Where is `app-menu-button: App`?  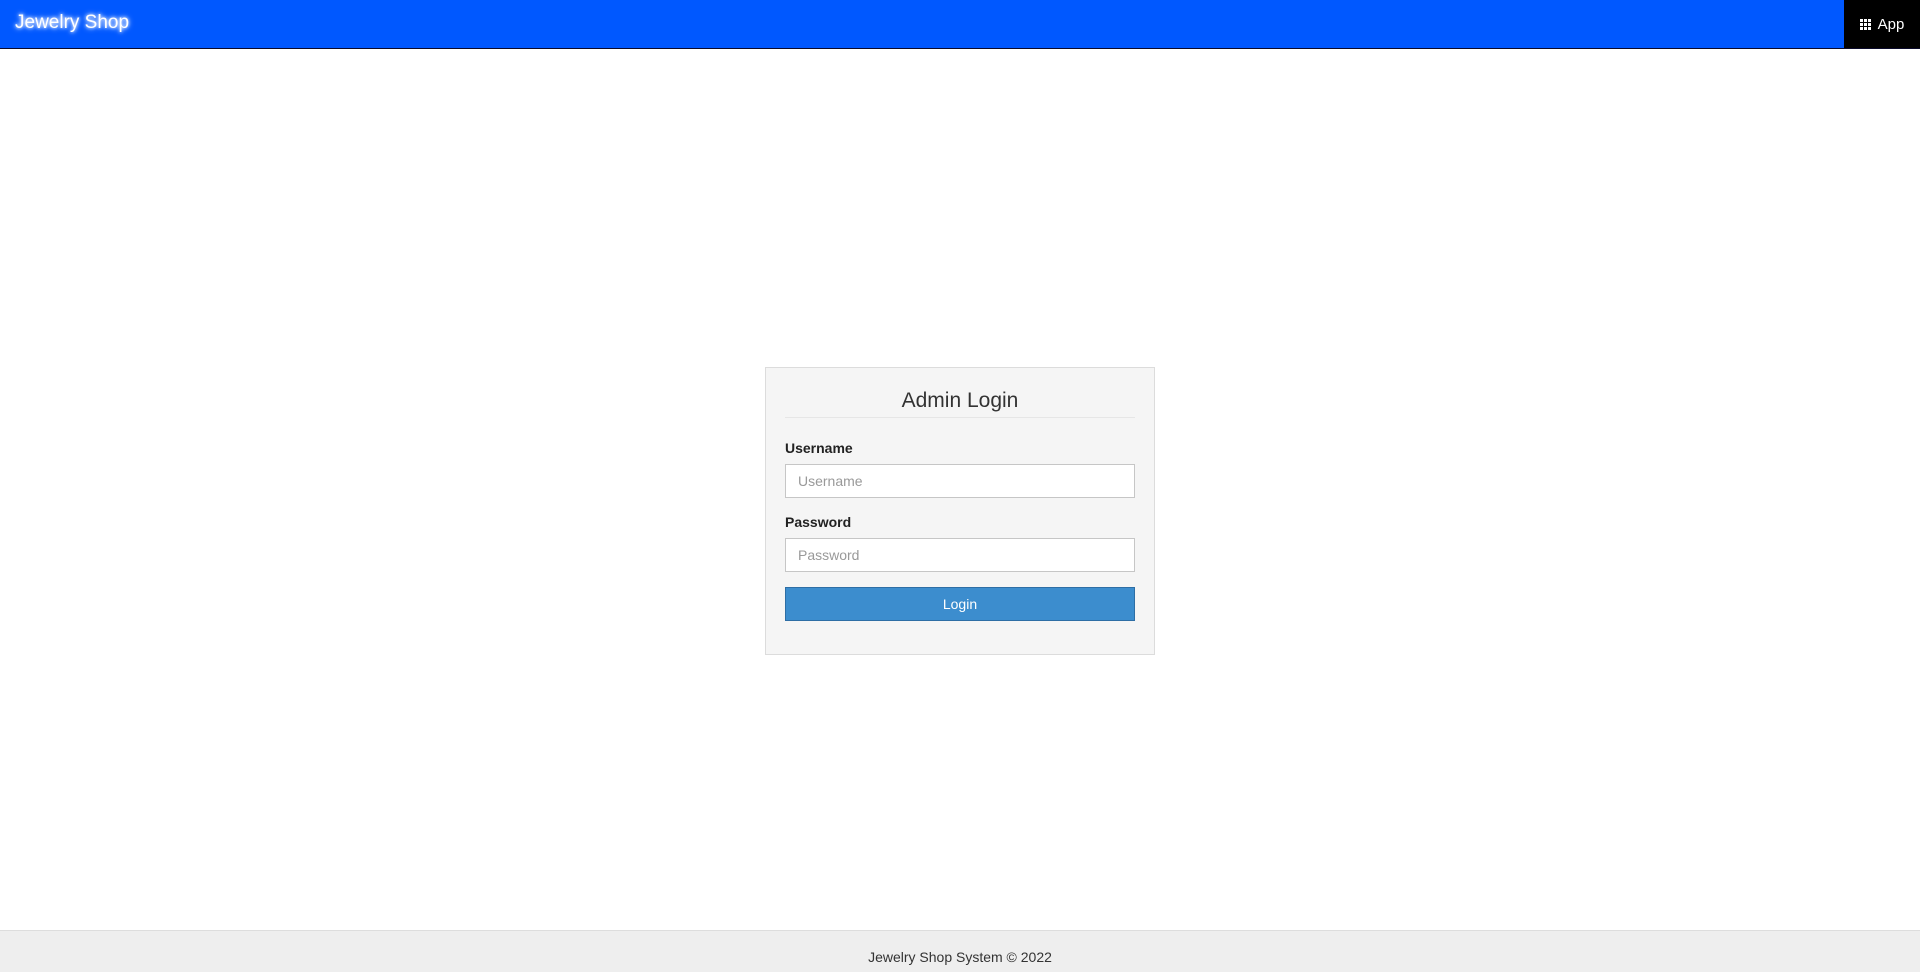
app-menu-button: App is located at coordinates (1882, 24).